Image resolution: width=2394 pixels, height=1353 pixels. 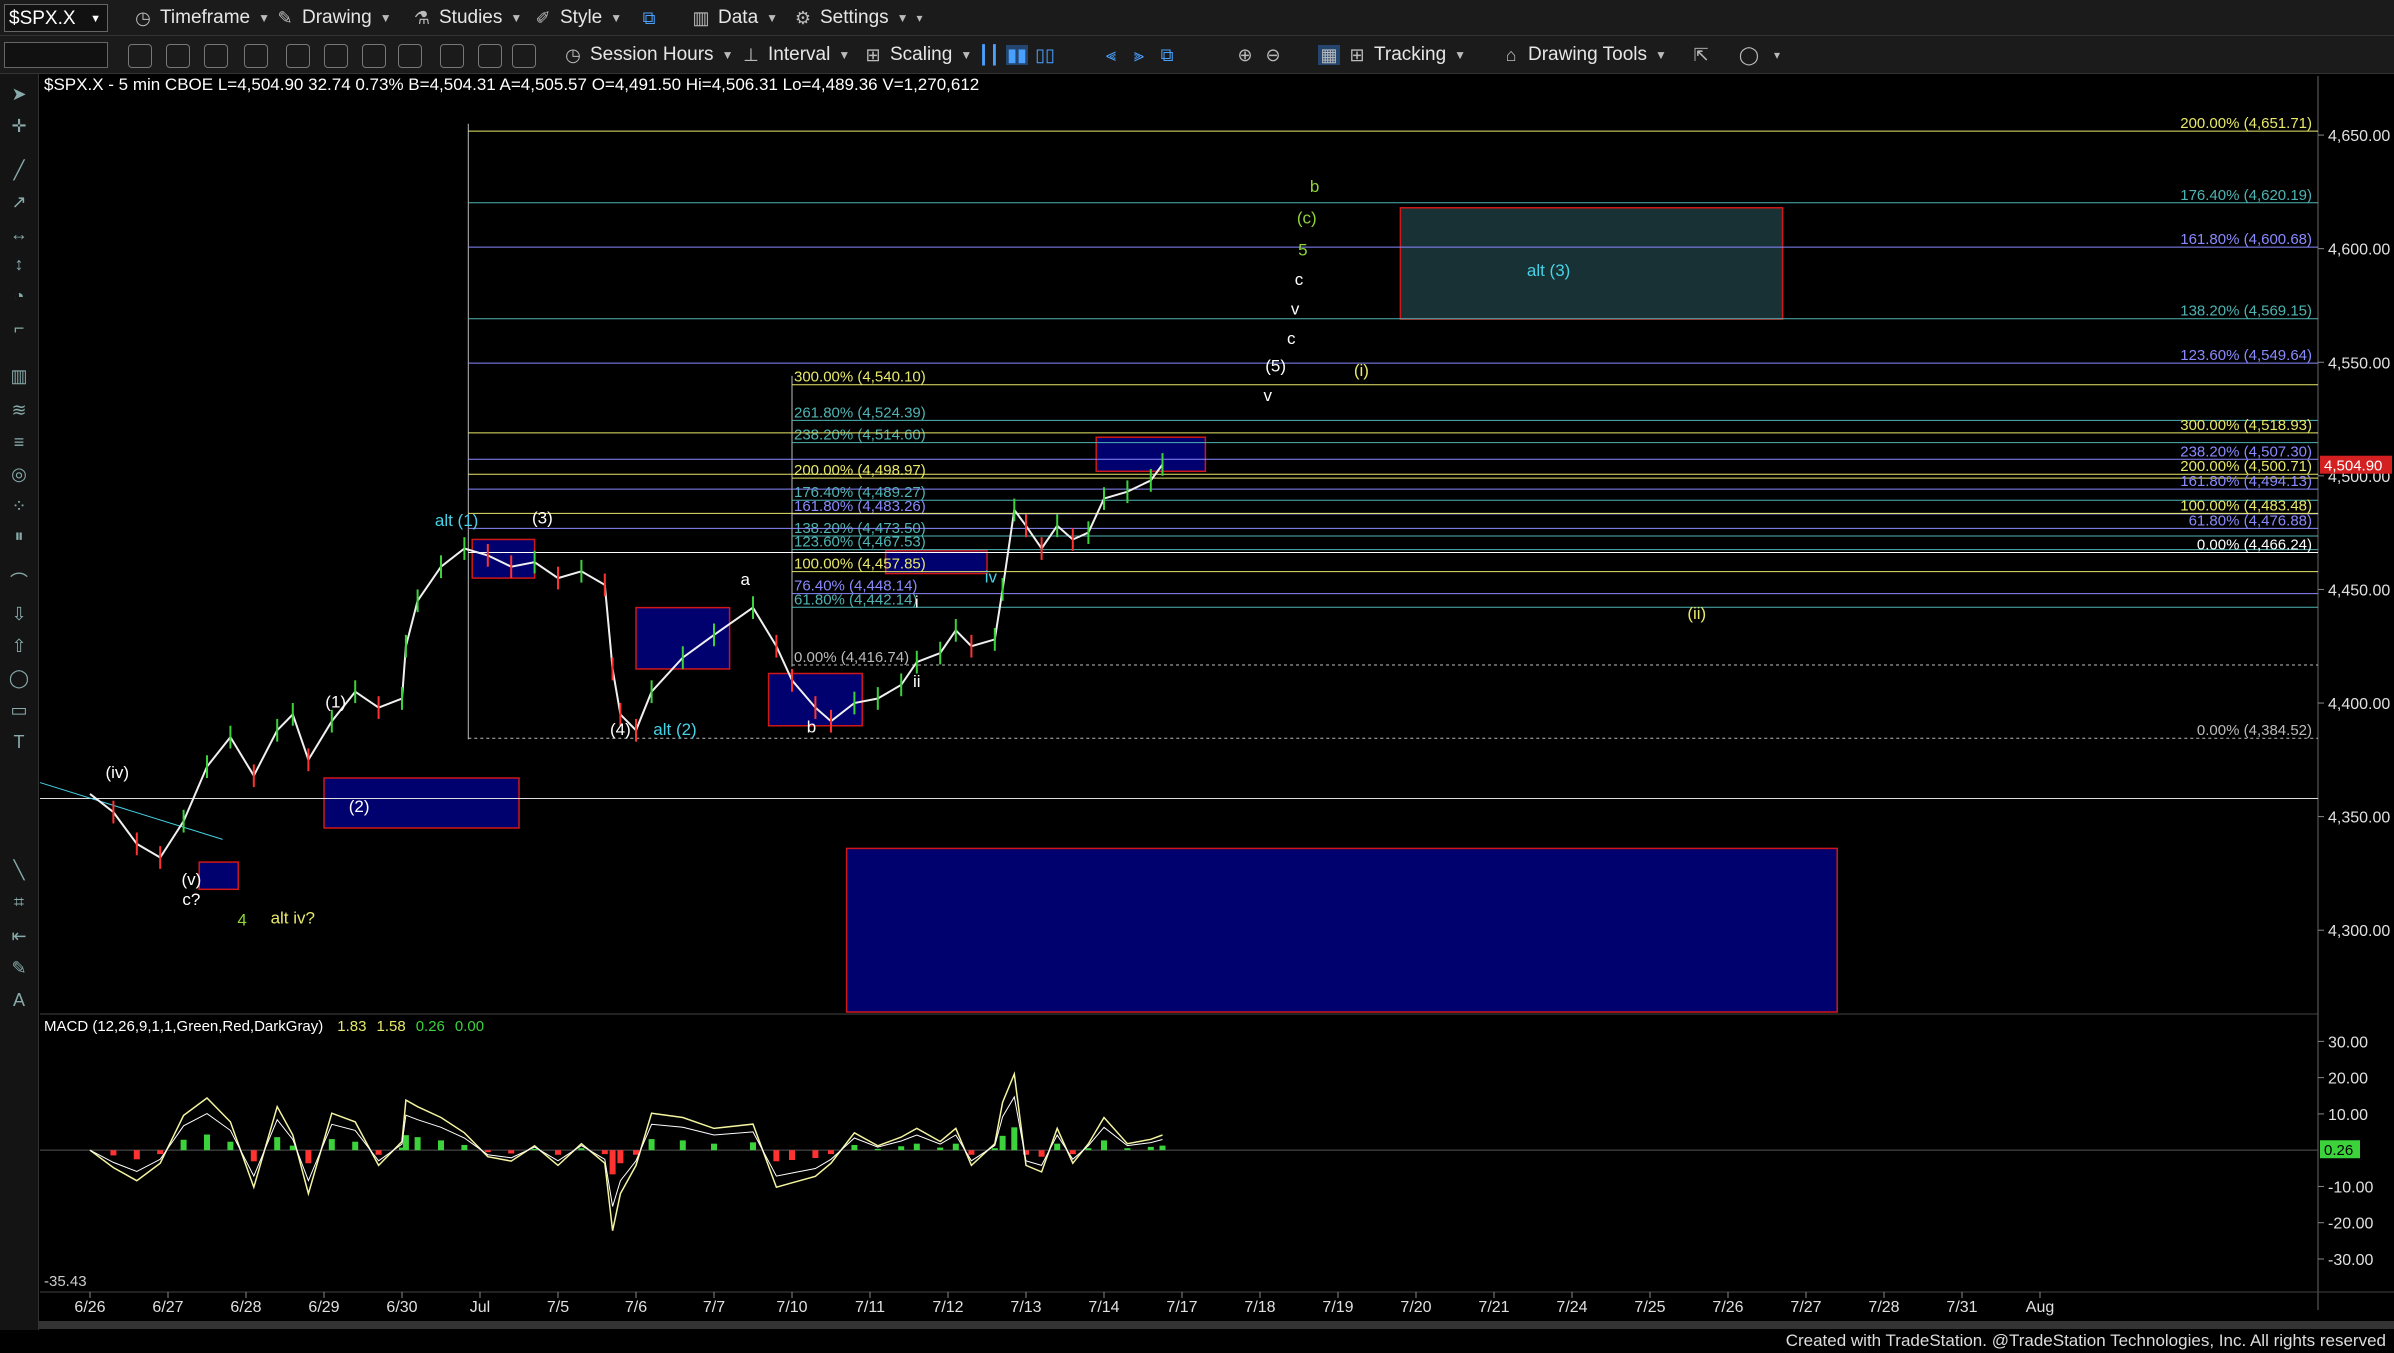 What do you see at coordinates (480, 1307) in the screenshot?
I see `time-tick-label: Jul` at bounding box center [480, 1307].